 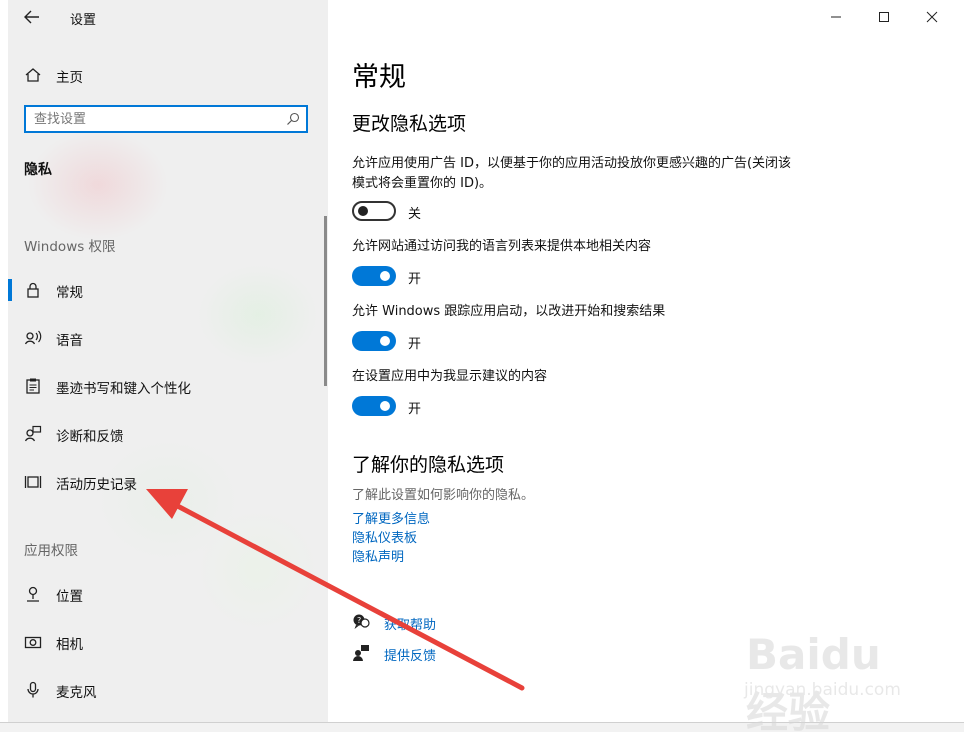 What do you see at coordinates (168, 74) in the screenshot?
I see `sidebar-item-home: 主页` at bounding box center [168, 74].